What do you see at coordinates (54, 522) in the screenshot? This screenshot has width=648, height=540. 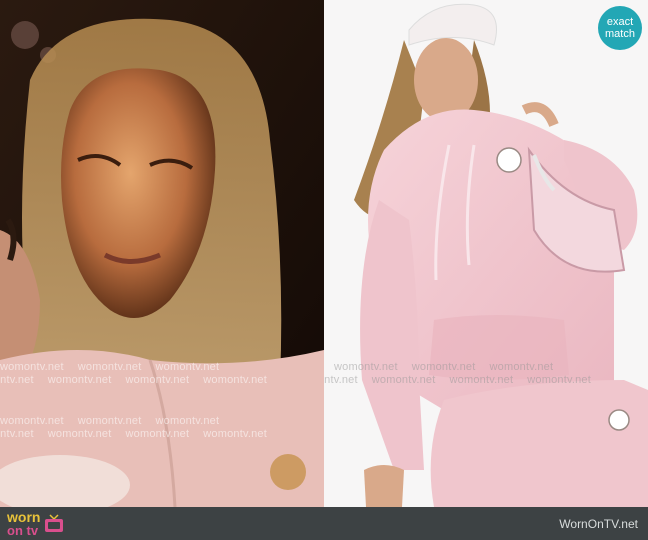 I see `tv-icon` at bounding box center [54, 522].